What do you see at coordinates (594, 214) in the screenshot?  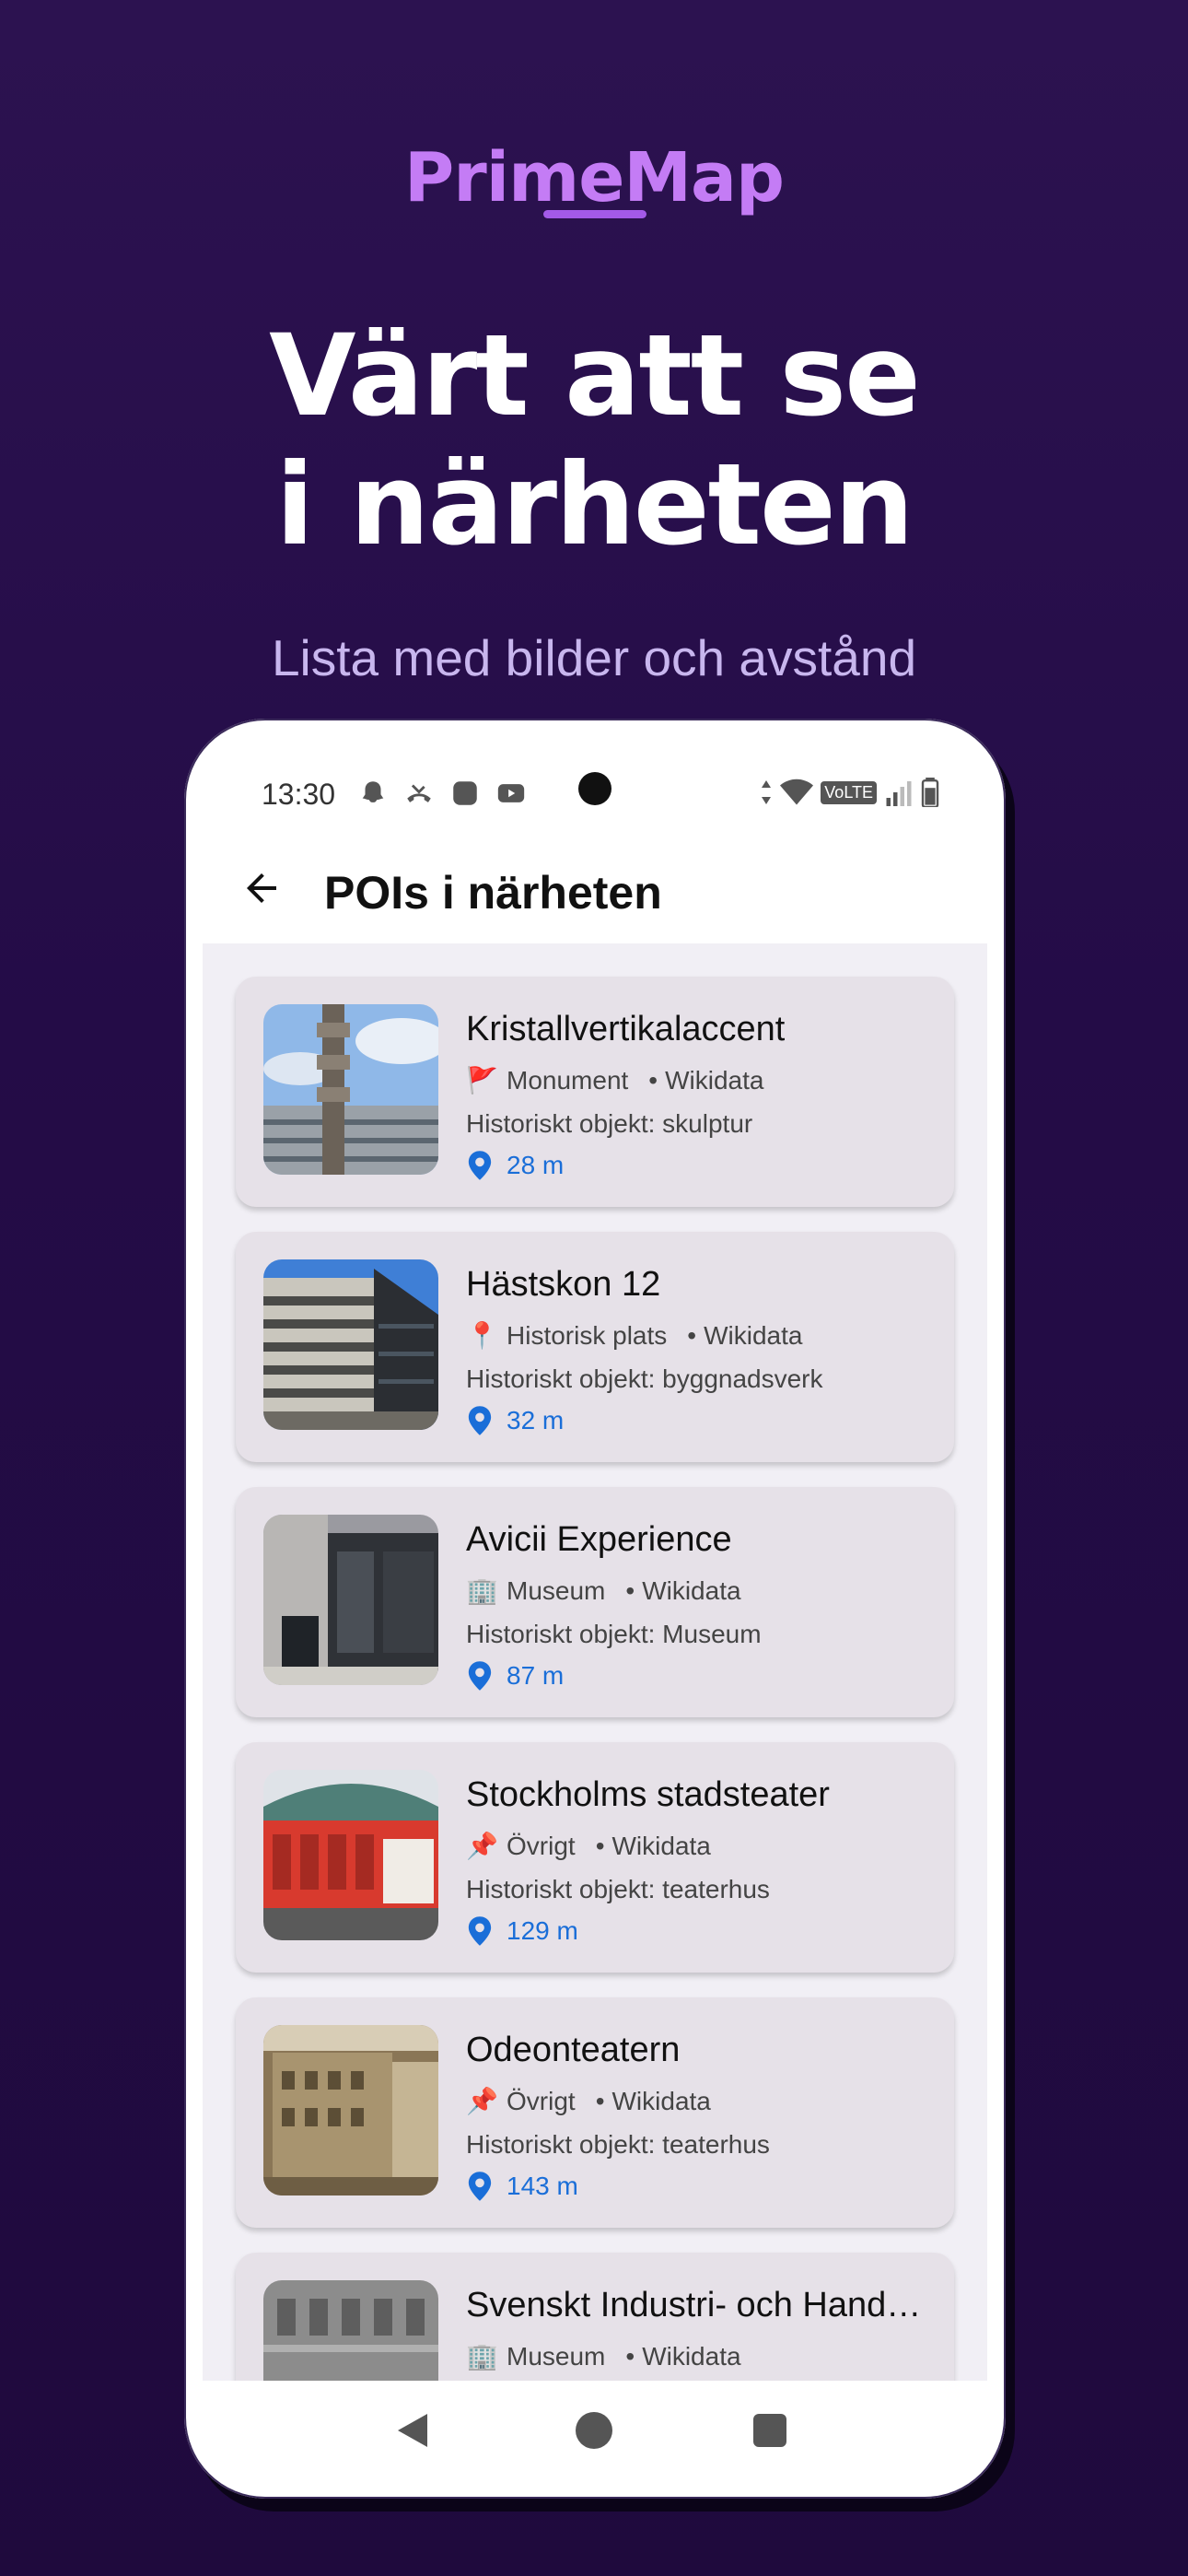 I see `brand-underline` at bounding box center [594, 214].